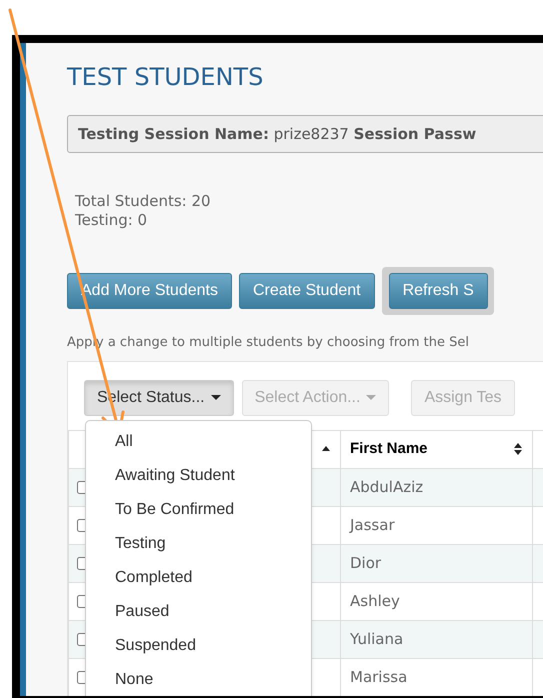 The image size is (543, 698). I want to click on menu-item: Paused, so click(198, 611).